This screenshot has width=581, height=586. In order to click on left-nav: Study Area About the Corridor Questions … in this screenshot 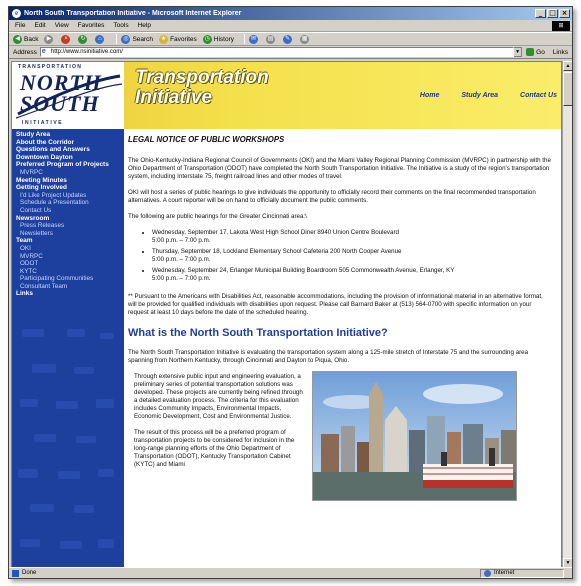, I will do `click(68, 348)`.